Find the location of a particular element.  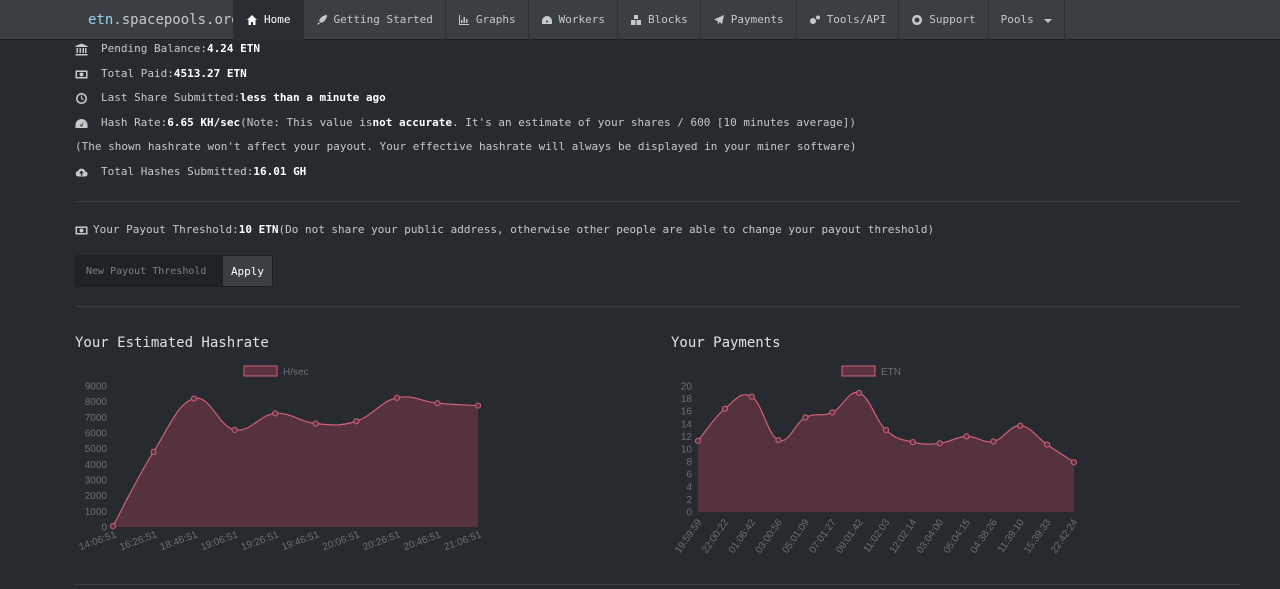

last-share-value: less than a minute ago is located at coordinates (313, 97).